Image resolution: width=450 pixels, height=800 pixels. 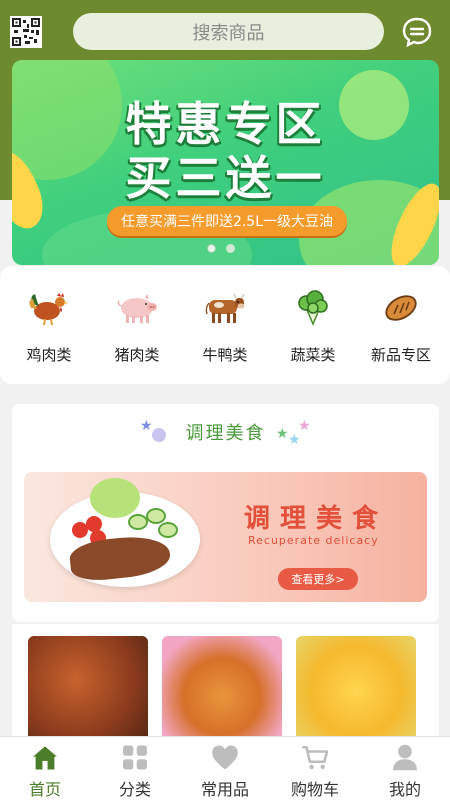 I want to click on section-title: 调理美食, so click(x=225, y=433).